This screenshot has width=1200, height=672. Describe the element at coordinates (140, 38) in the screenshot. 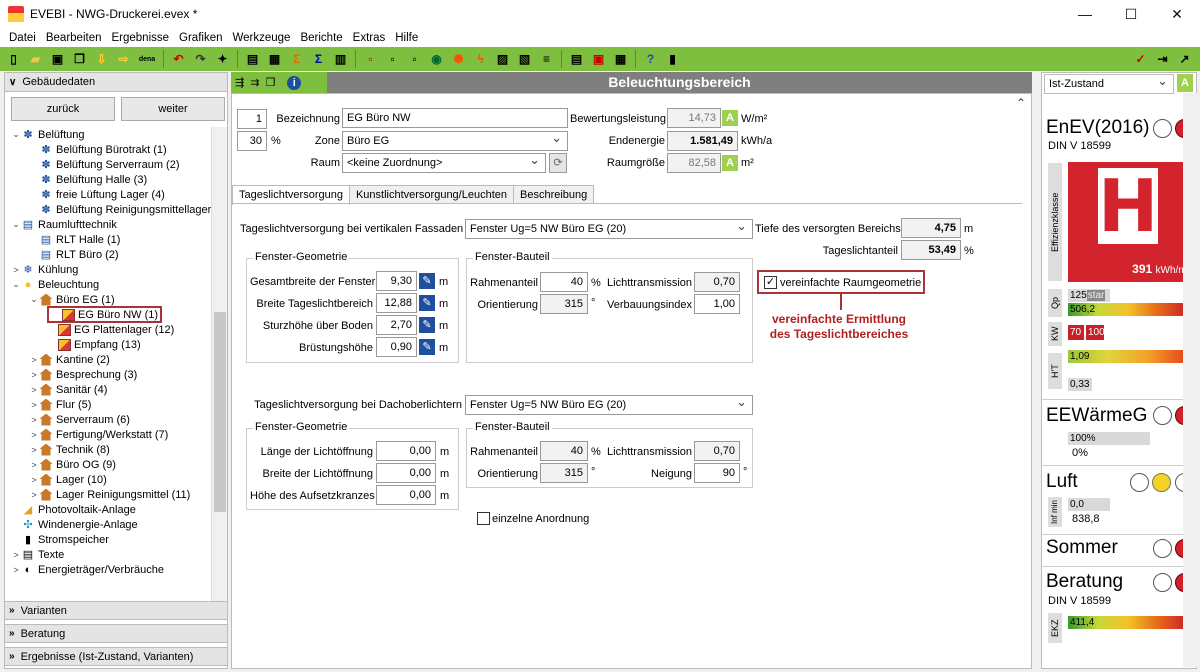

I see `menu-ergebnisse: Ergebnisse` at that location.